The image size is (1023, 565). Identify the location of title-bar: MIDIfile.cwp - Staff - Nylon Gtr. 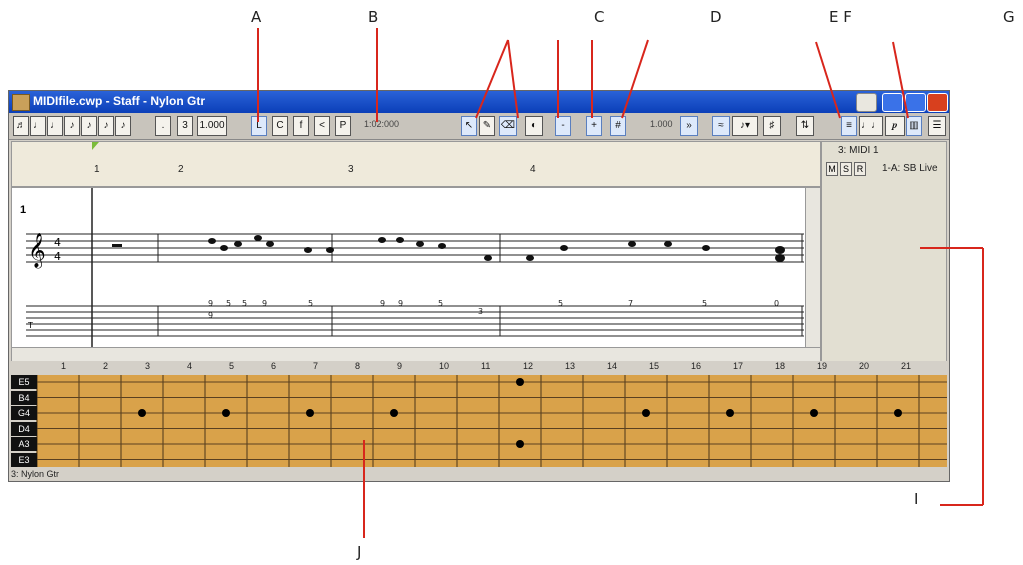
(479, 102).